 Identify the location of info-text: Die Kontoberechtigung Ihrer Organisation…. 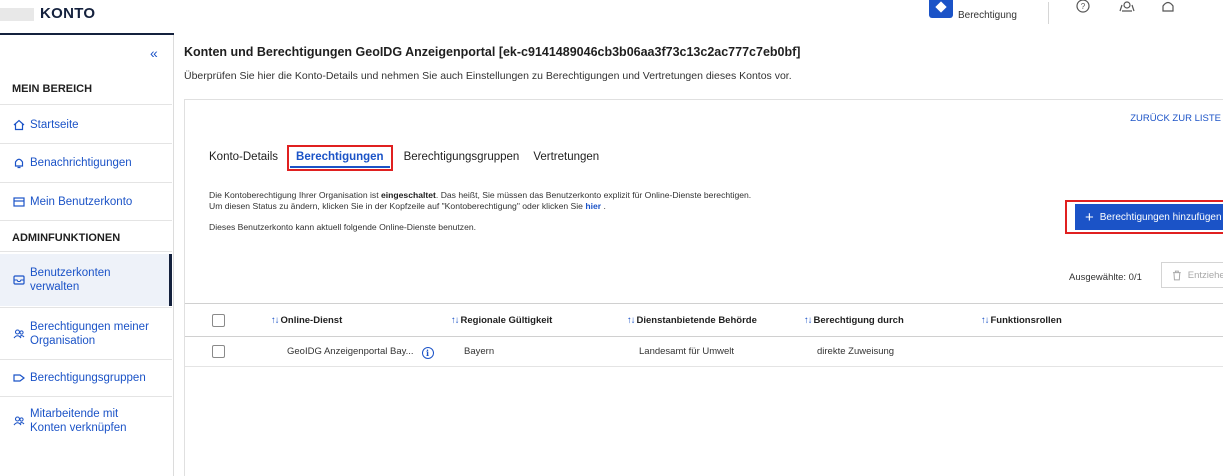
(295, 195).